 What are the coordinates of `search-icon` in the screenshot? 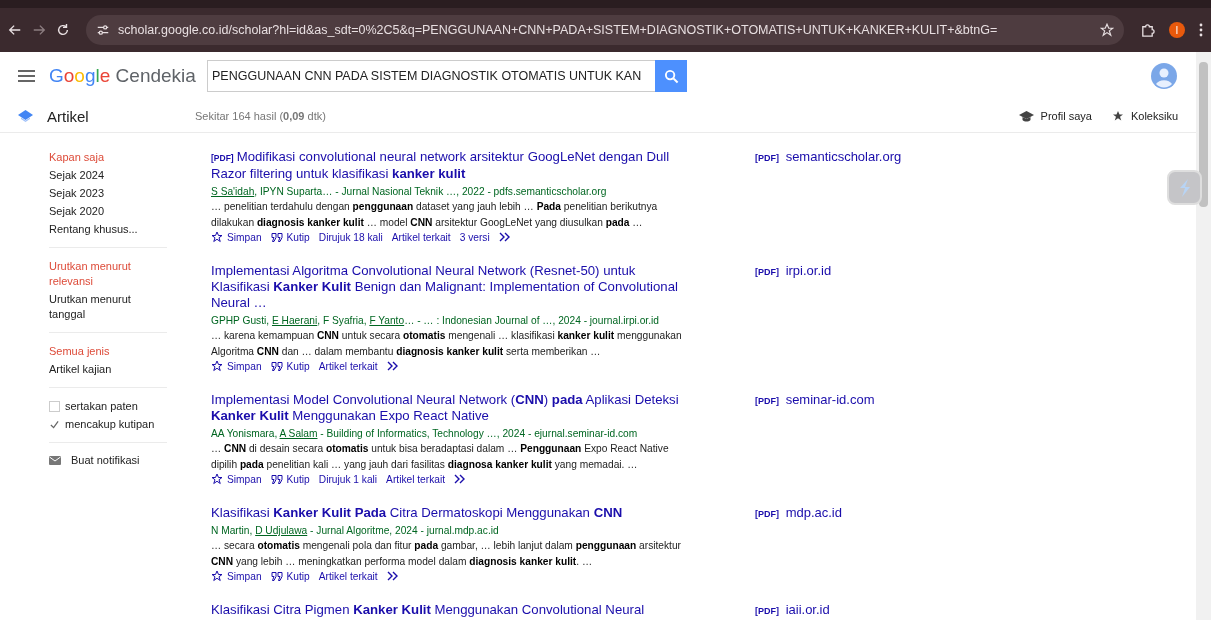 It's located at (671, 76).